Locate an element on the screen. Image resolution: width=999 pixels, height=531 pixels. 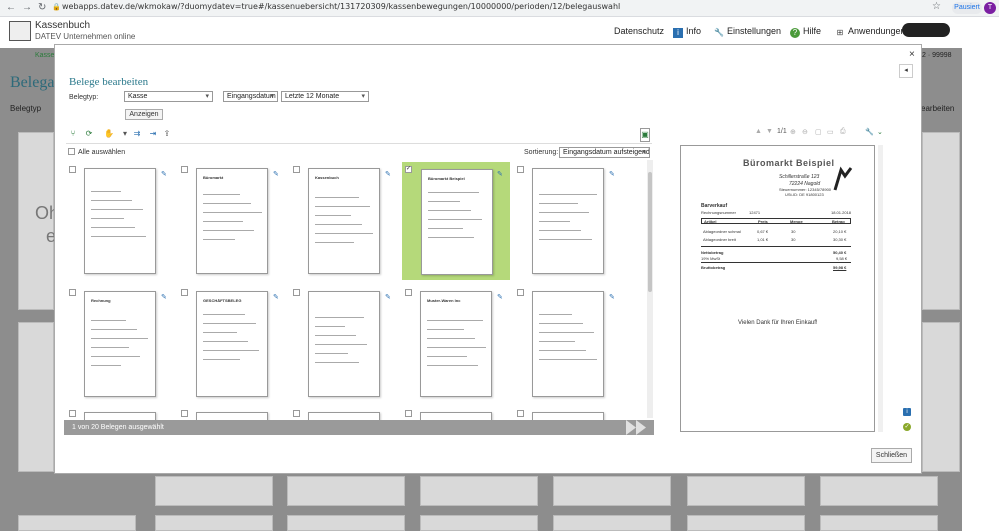
merge-icon: ⇉ is located at coordinates (137, 134).